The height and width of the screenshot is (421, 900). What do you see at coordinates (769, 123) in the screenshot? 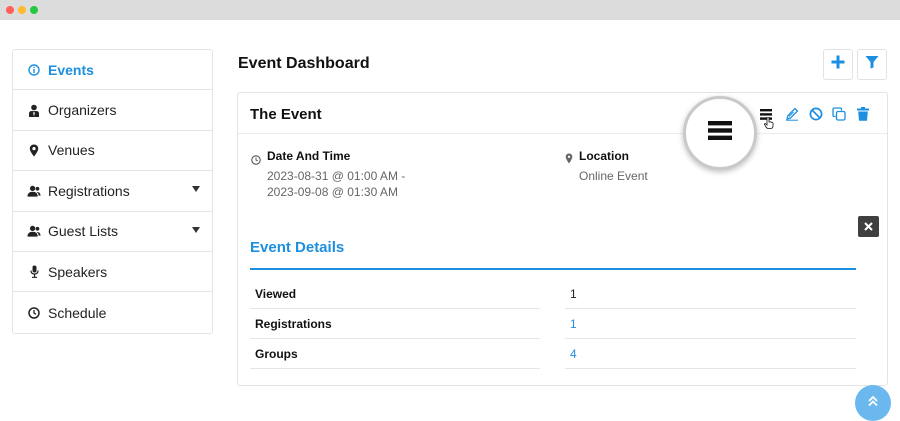
I see `hand-cursor-icon` at bounding box center [769, 123].